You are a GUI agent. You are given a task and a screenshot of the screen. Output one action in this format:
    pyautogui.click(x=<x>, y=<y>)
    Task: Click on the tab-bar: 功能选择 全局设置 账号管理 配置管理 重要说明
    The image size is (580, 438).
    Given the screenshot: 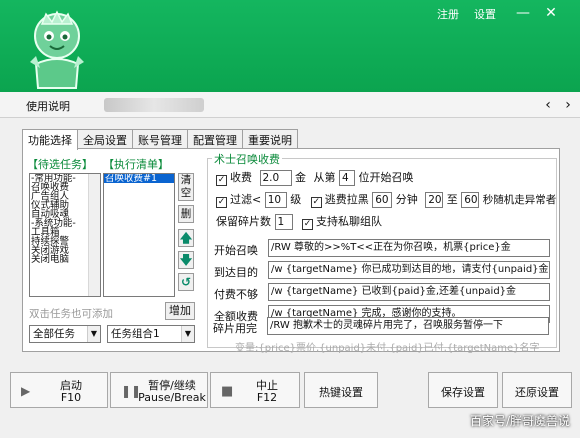 What is the action you would take?
    pyautogui.click(x=160, y=139)
    